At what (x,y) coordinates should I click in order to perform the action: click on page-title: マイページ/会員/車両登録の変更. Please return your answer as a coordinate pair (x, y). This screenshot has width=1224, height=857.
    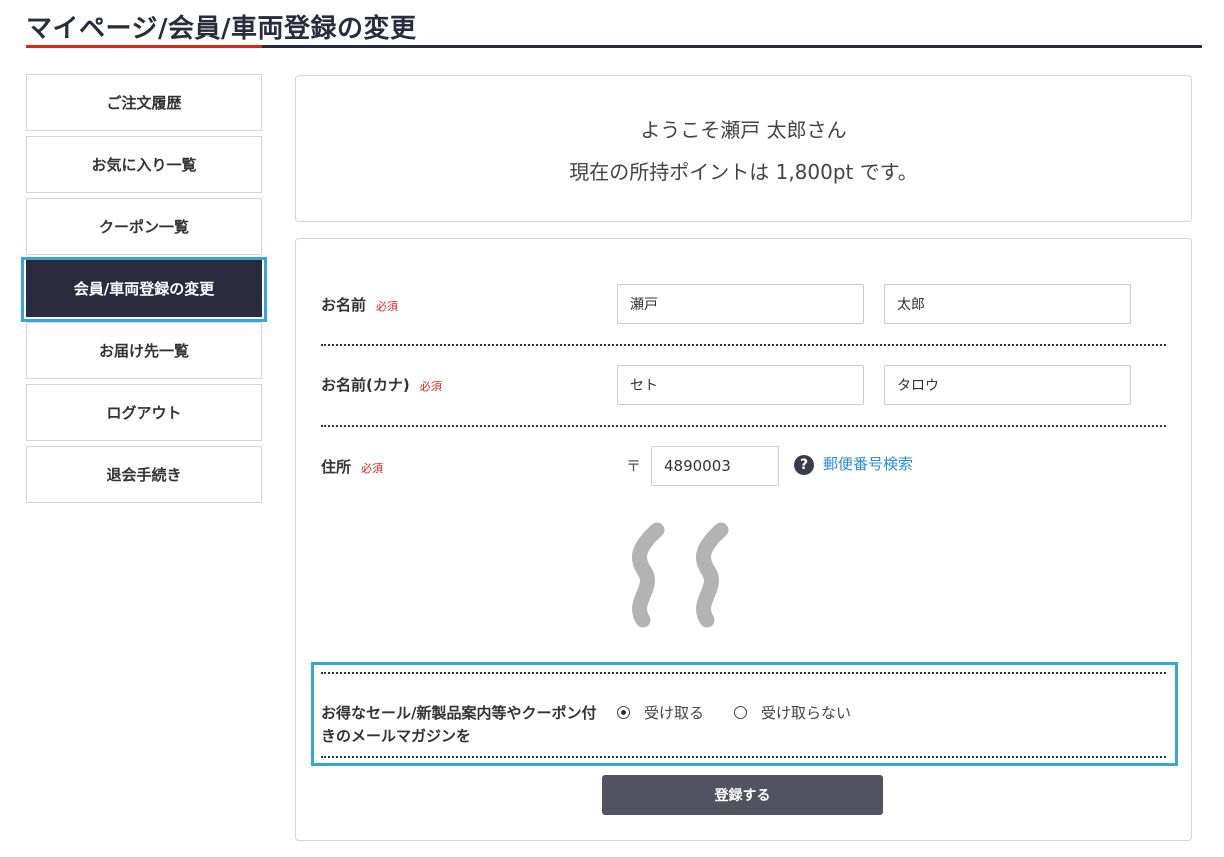
    Looking at the image, I should click on (221, 29).